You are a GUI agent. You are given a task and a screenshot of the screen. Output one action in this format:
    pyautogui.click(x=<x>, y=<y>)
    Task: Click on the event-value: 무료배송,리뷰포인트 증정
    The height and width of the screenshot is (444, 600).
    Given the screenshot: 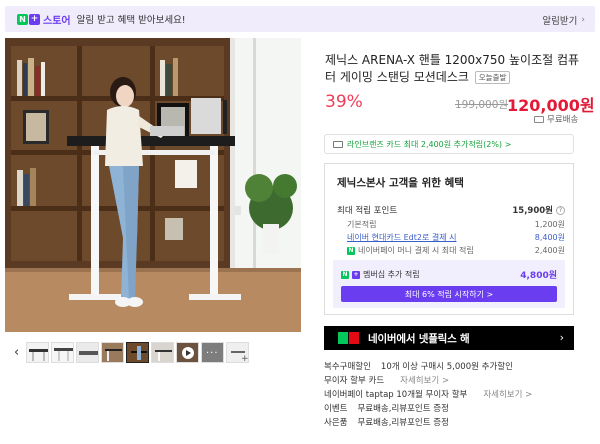 What is the action you would take?
    pyautogui.click(x=403, y=409)
    